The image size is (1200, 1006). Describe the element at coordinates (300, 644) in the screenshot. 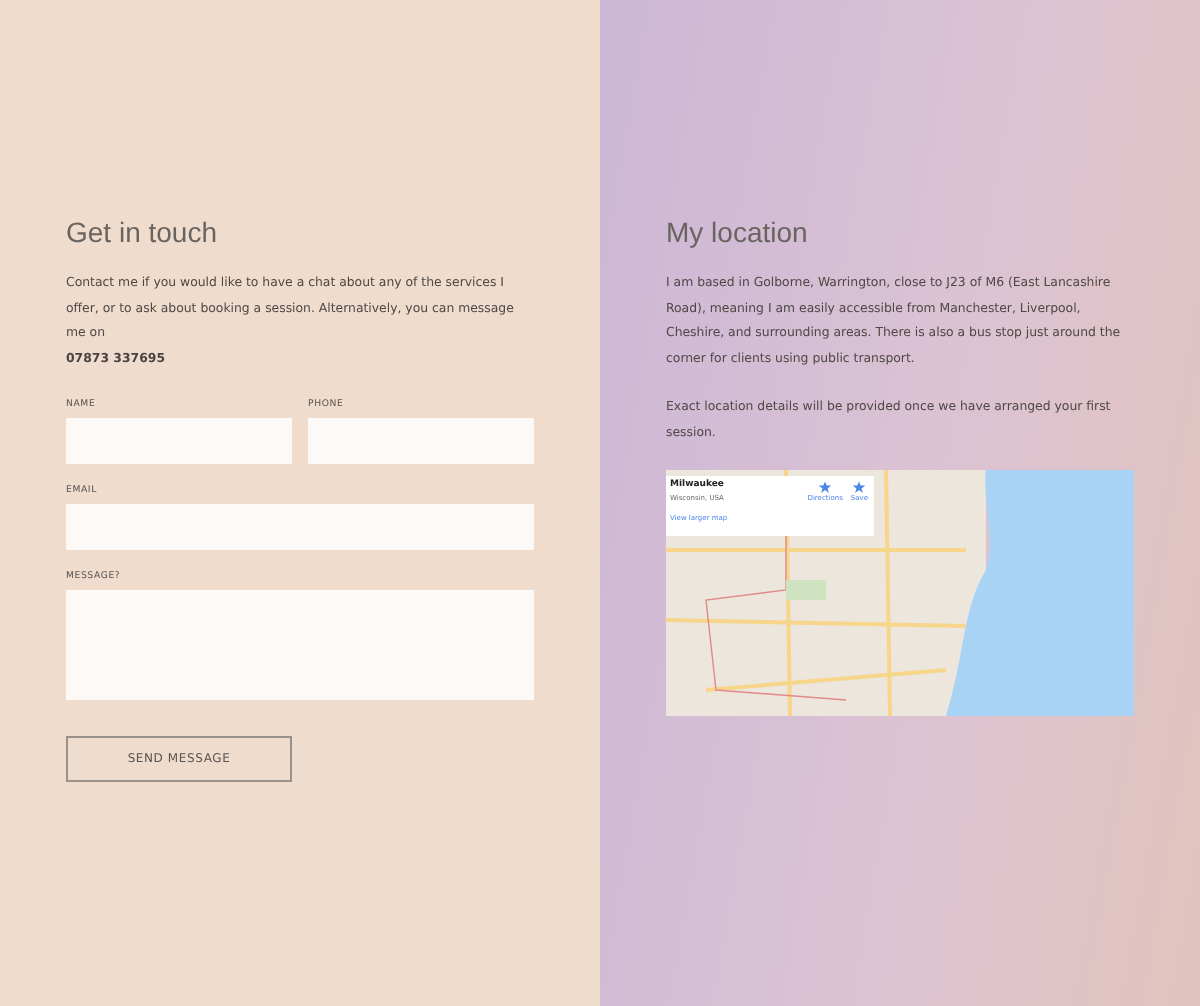

I see `message-field` at that location.